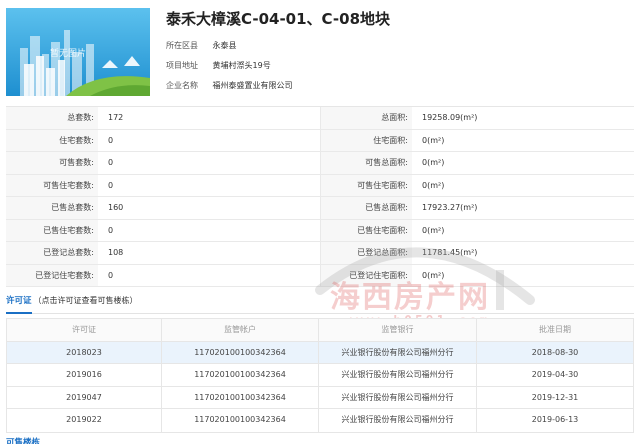 The height and width of the screenshot is (444, 640). I want to click on info-value: 永泰县, so click(224, 45).